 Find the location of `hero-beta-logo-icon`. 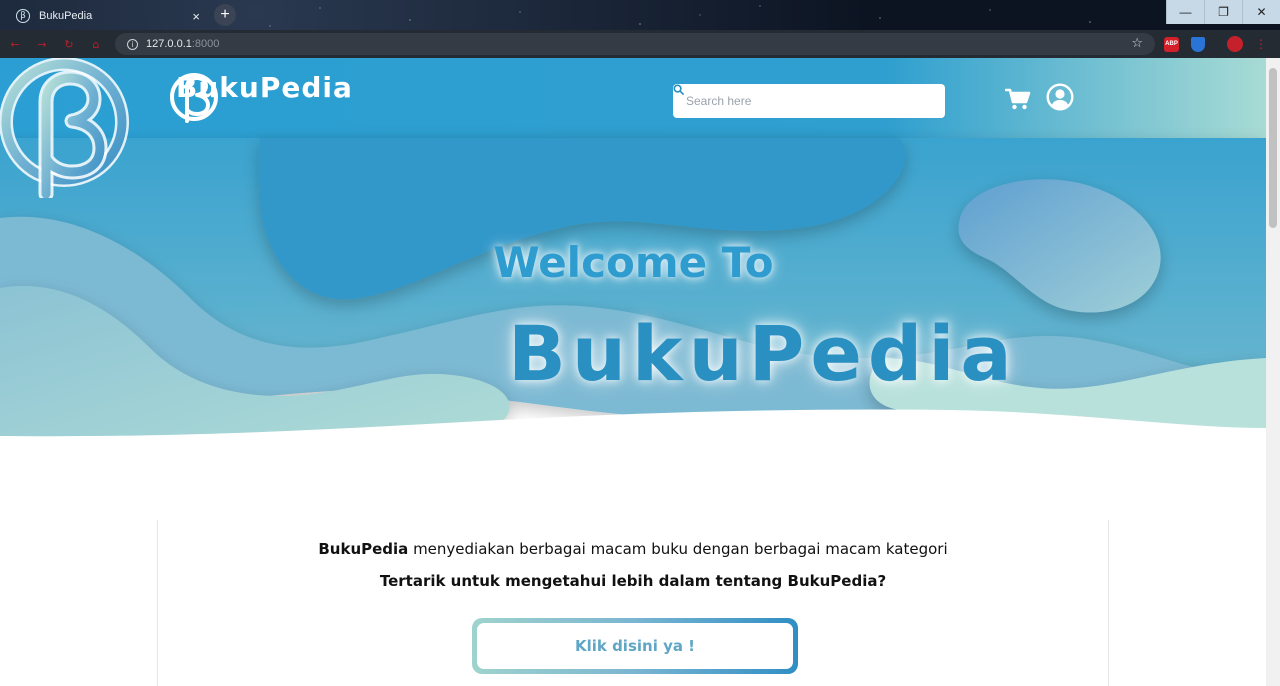

hero-beta-logo-icon is located at coordinates (64, 128).